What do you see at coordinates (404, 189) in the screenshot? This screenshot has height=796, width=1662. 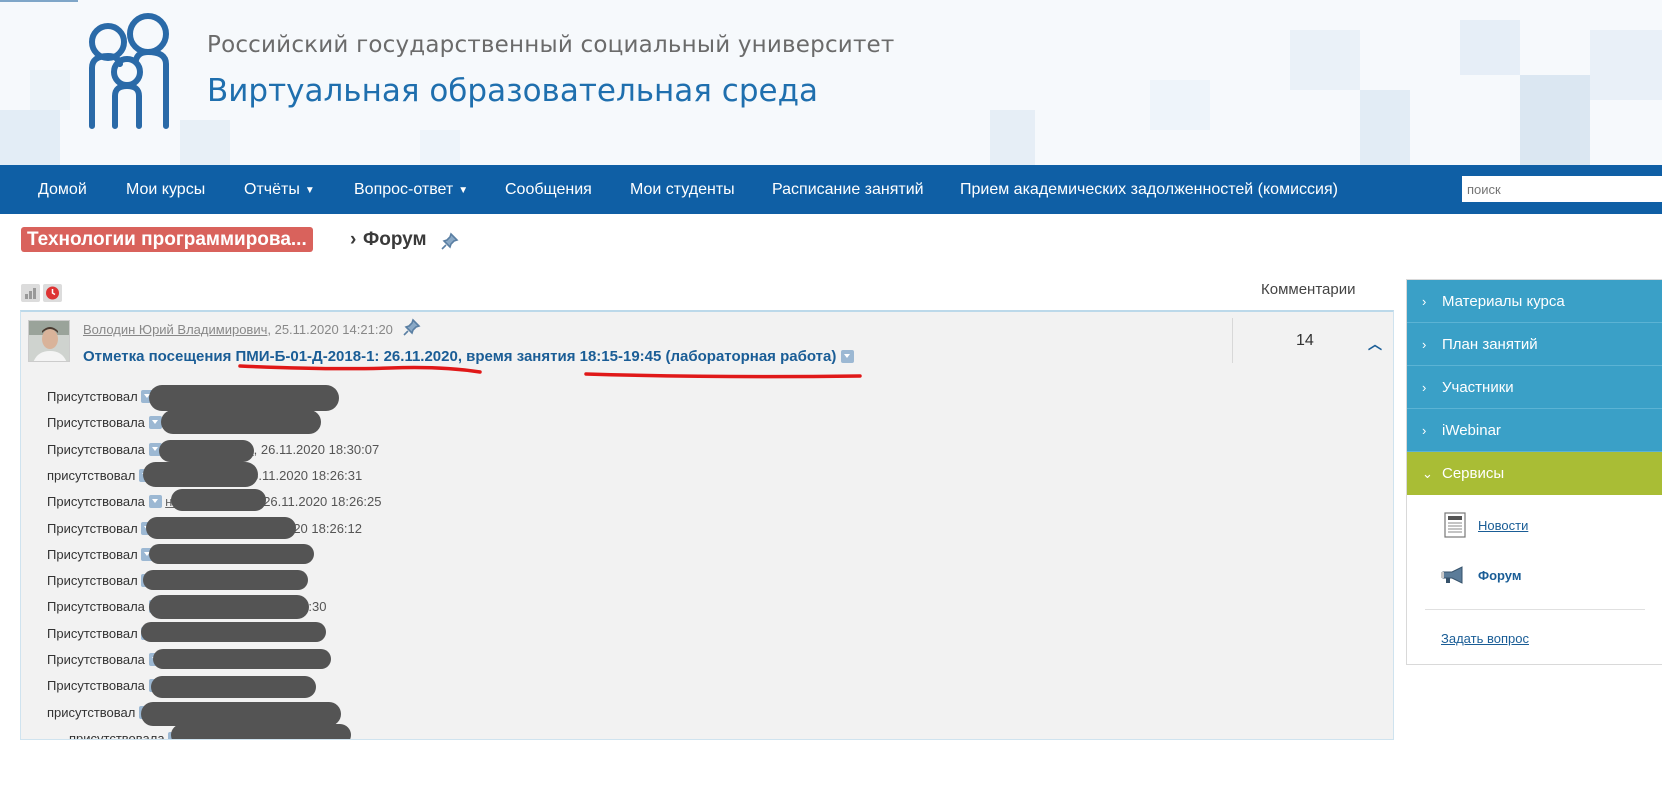 I see `nav-qa-label: Вопрос-ответ` at bounding box center [404, 189].